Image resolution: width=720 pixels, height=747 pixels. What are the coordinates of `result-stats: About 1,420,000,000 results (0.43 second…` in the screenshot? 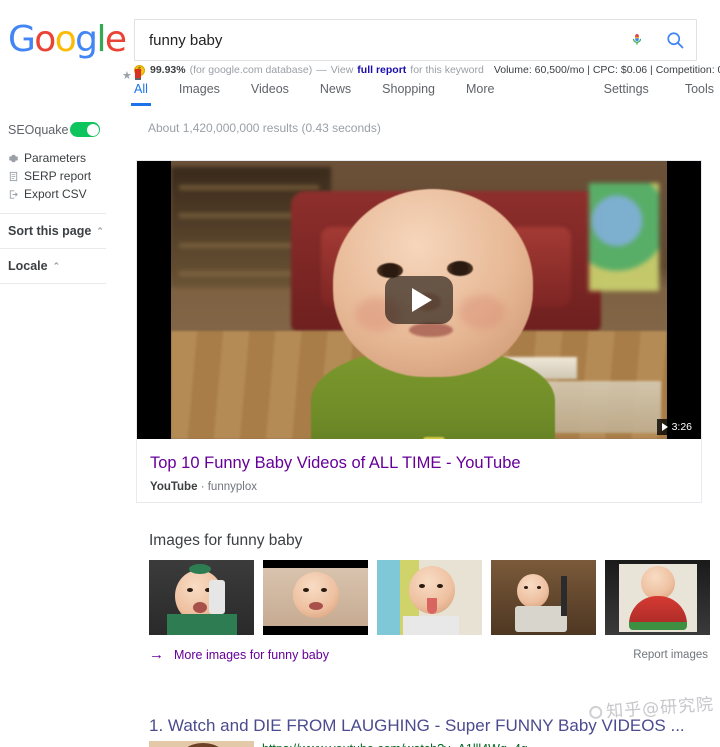 It's located at (264, 128).